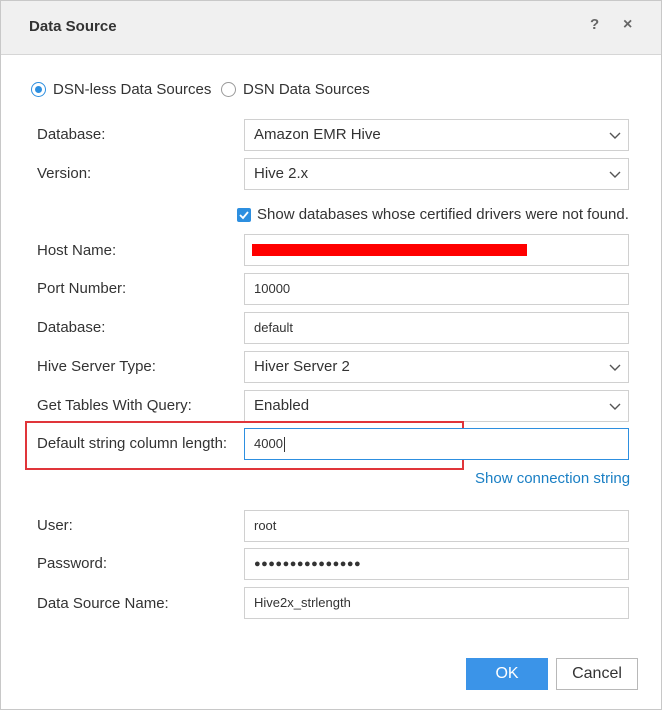 This screenshot has height=710, width=662. What do you see at coordinates (265, 525) in the screenshot?
I see `user-value: root` at bounding box center [265, 525].